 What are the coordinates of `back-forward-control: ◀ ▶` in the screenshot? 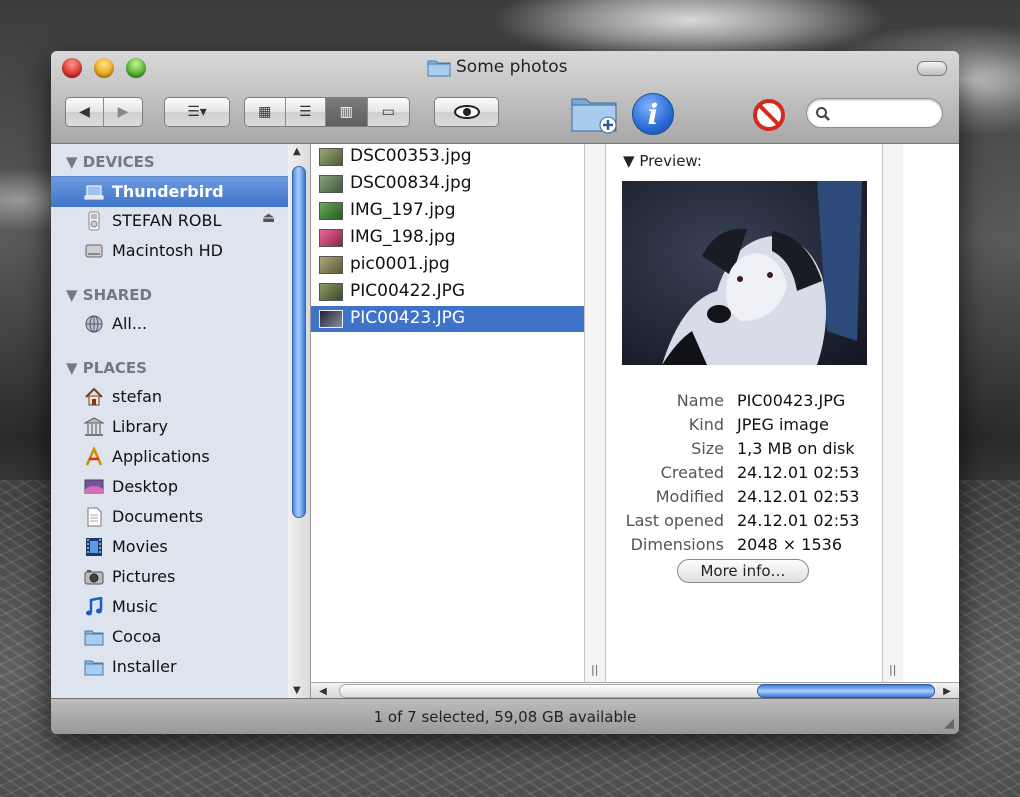 It's located at (104, 112).